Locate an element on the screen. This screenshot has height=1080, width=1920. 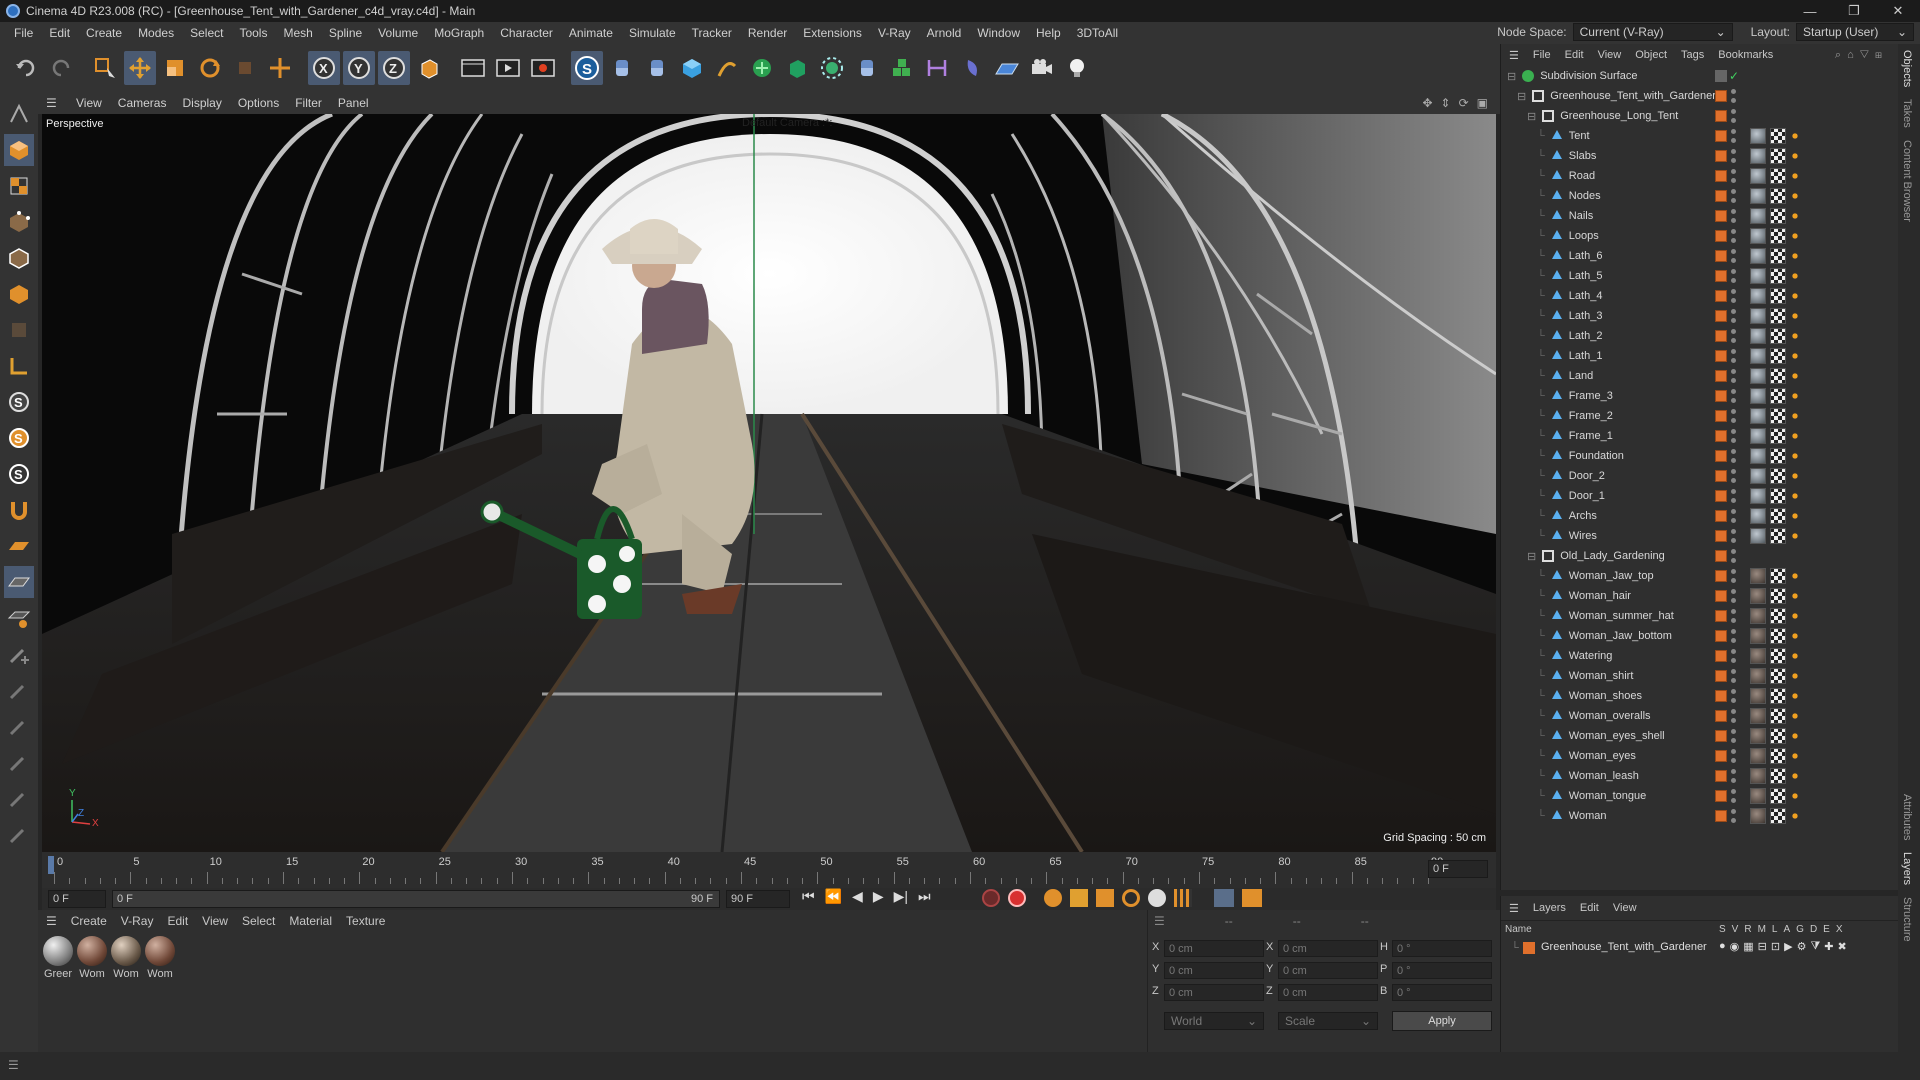
layer-color-swatch is located at coordinates (1529, 948).